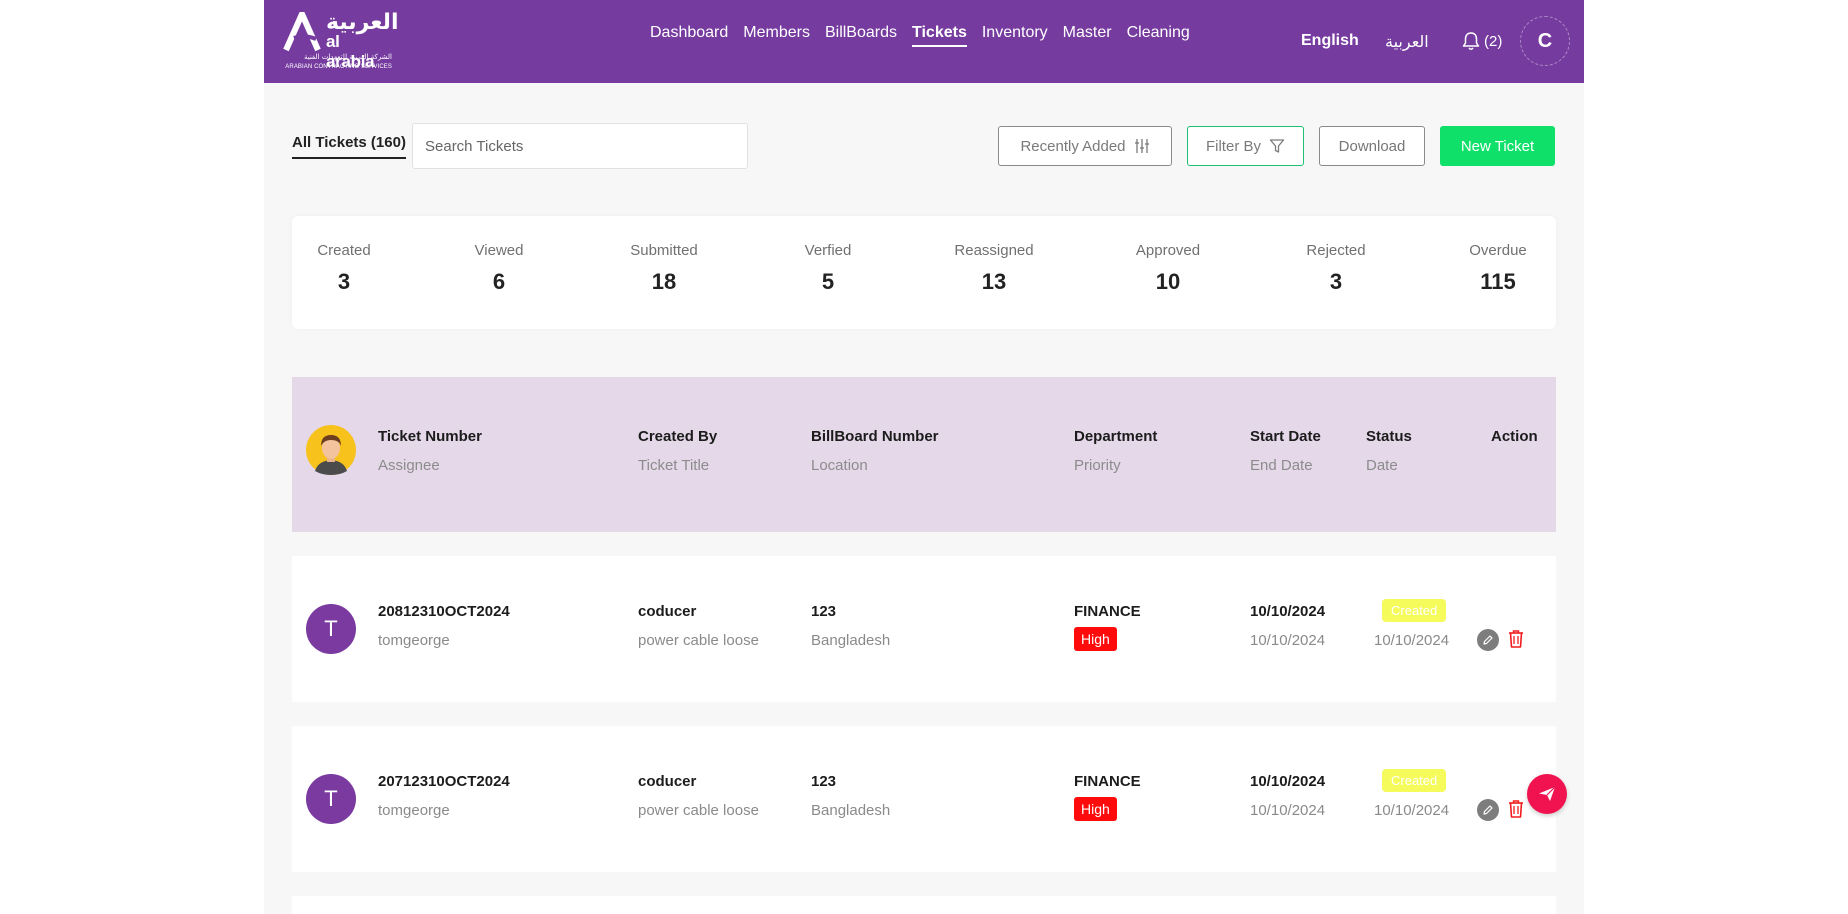 This screenshot has width=1848, height=914. What do you see at coordinates (776, 35) in the screenshot?
I see `nav-members: Members` at bounding box center [776, 35].